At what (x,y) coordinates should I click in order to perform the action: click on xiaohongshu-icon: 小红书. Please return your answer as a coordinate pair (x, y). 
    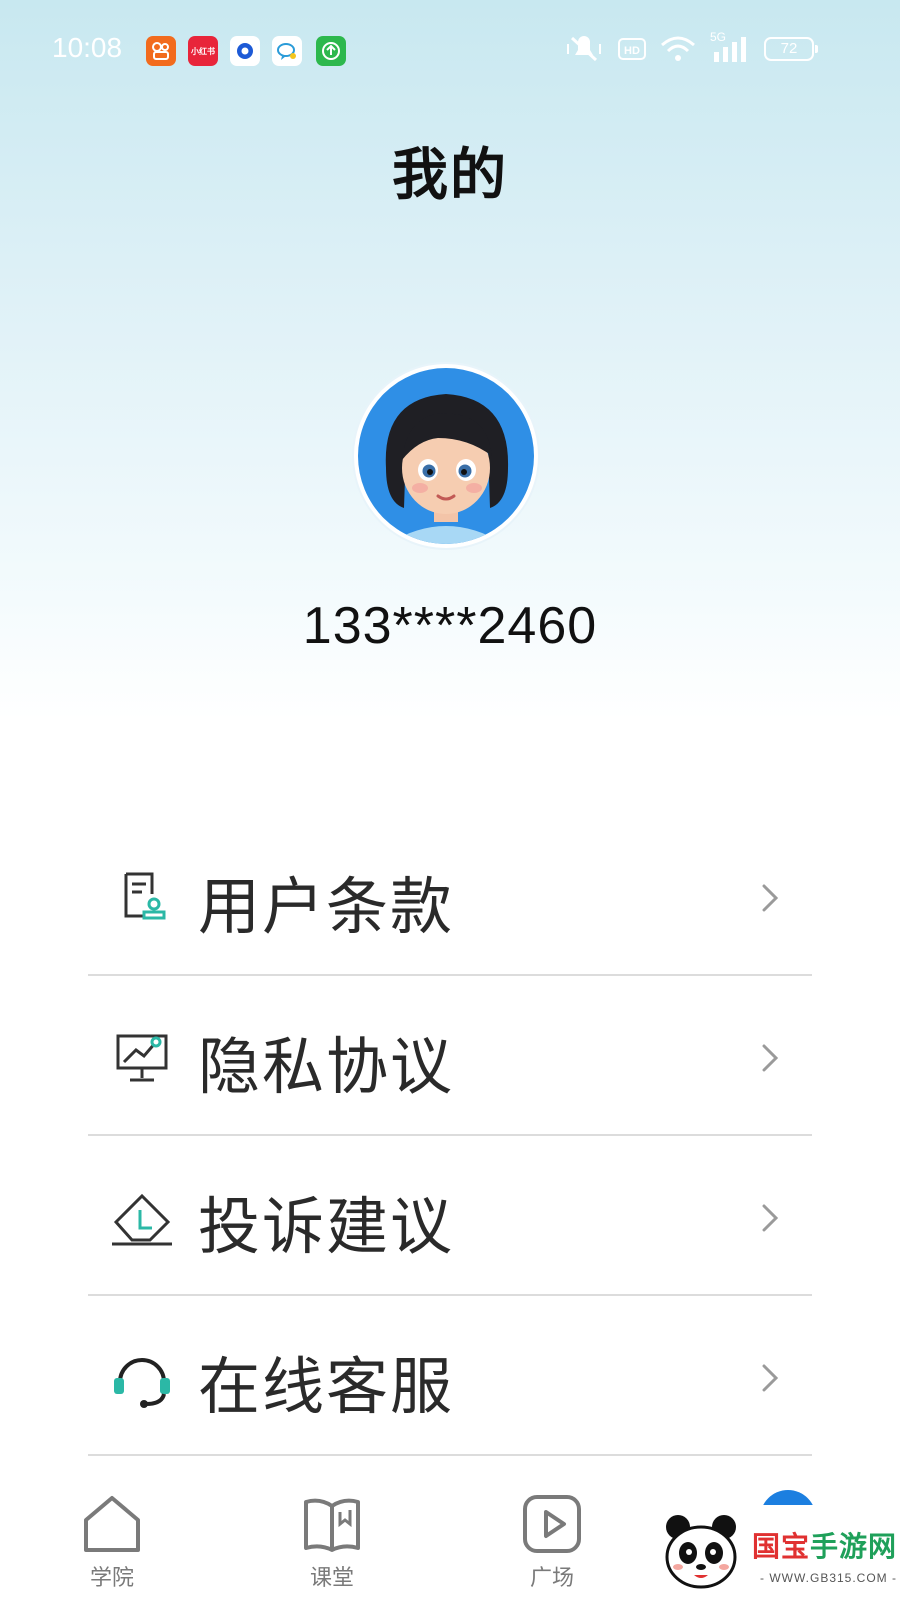
    Looking at the image, I should click on (203, 51).